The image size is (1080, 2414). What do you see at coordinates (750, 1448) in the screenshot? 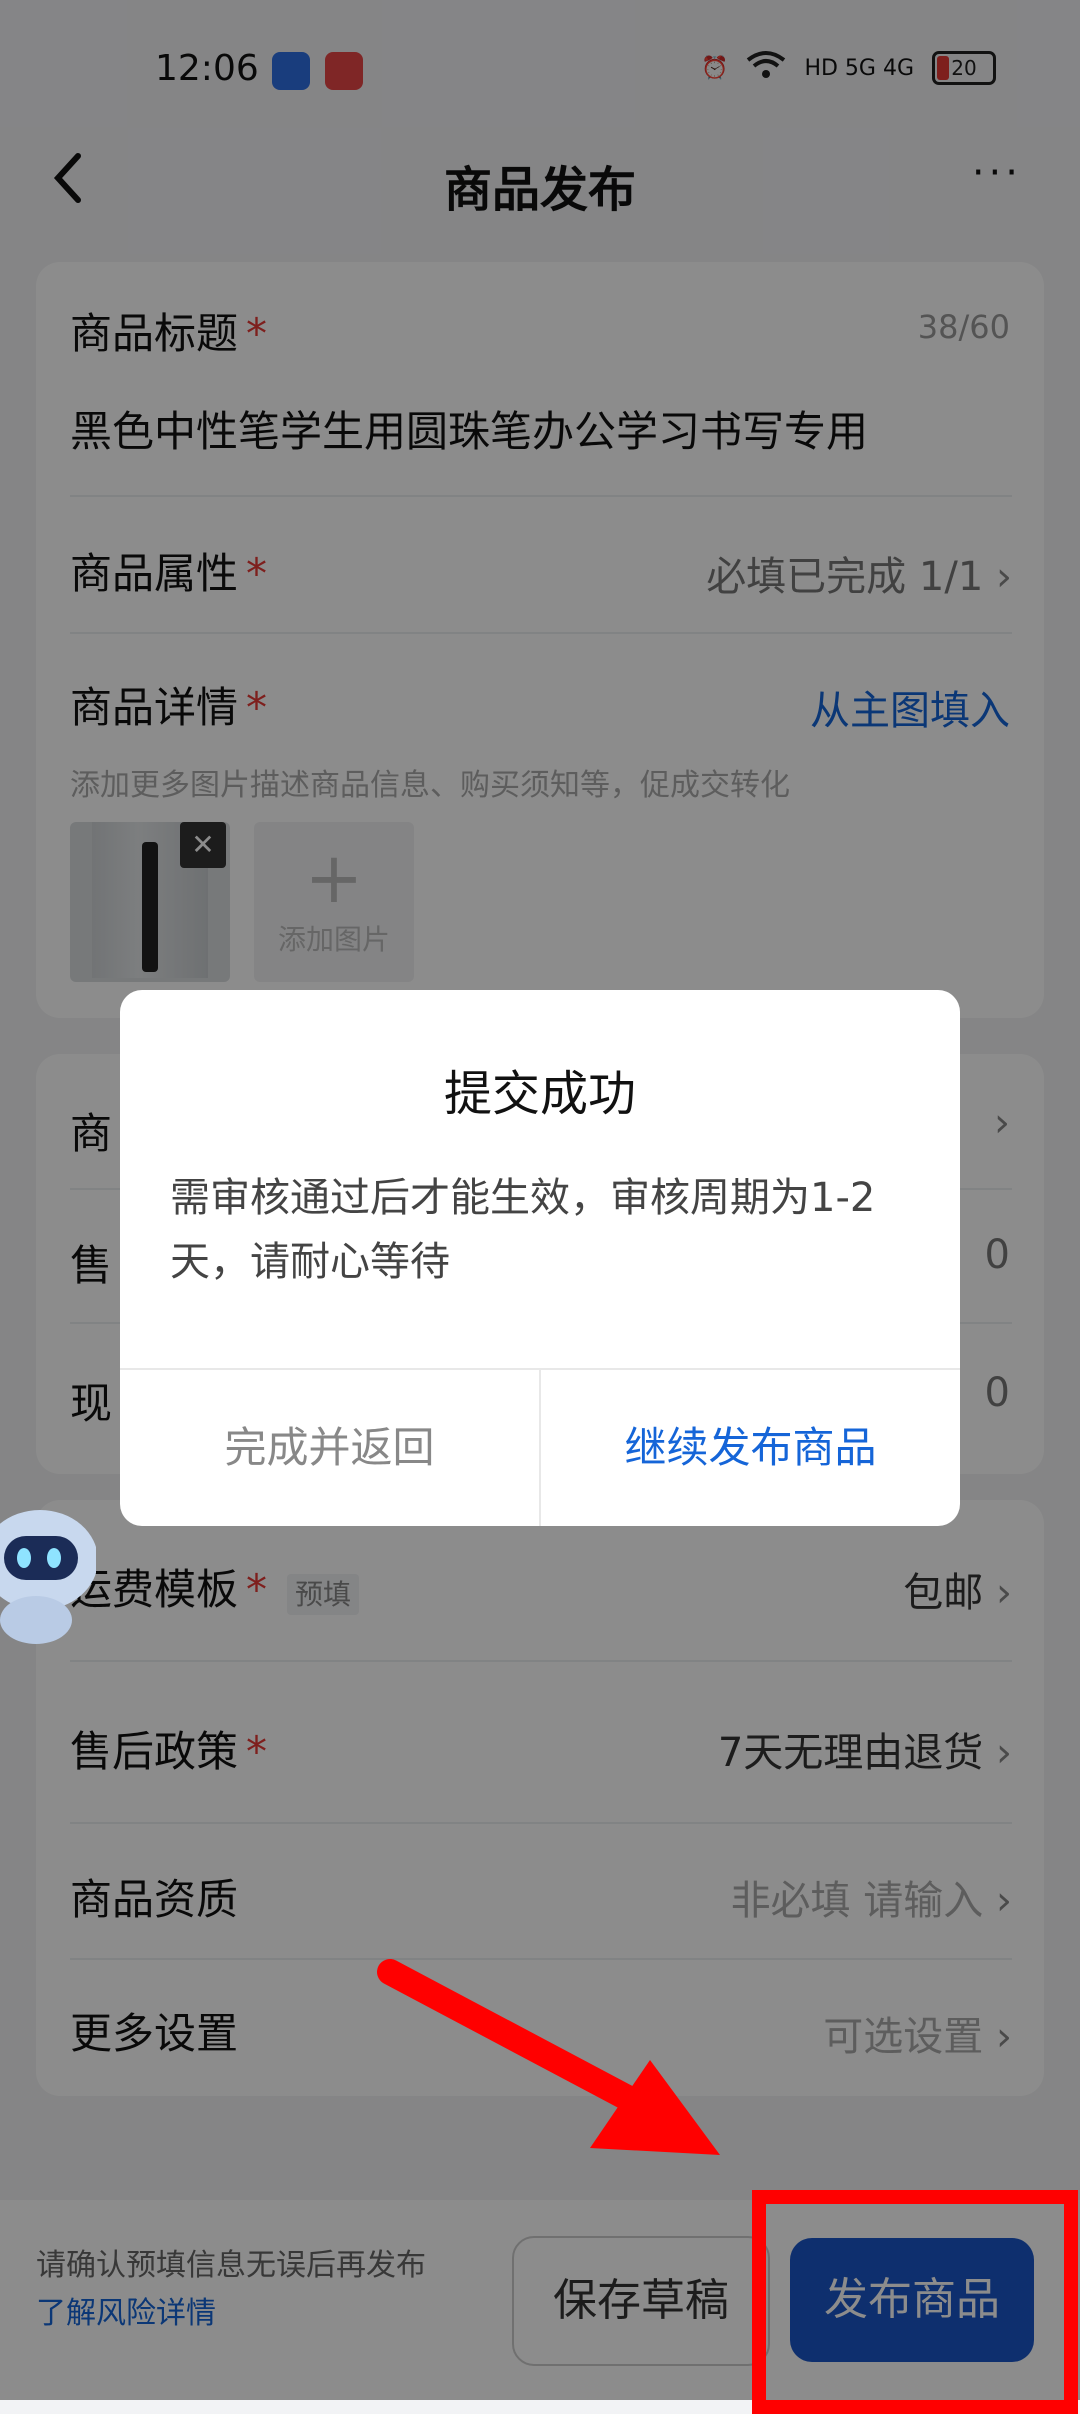
I see `continue-publishing-button: 继续发布商品` at bounding box center [750, 1448].